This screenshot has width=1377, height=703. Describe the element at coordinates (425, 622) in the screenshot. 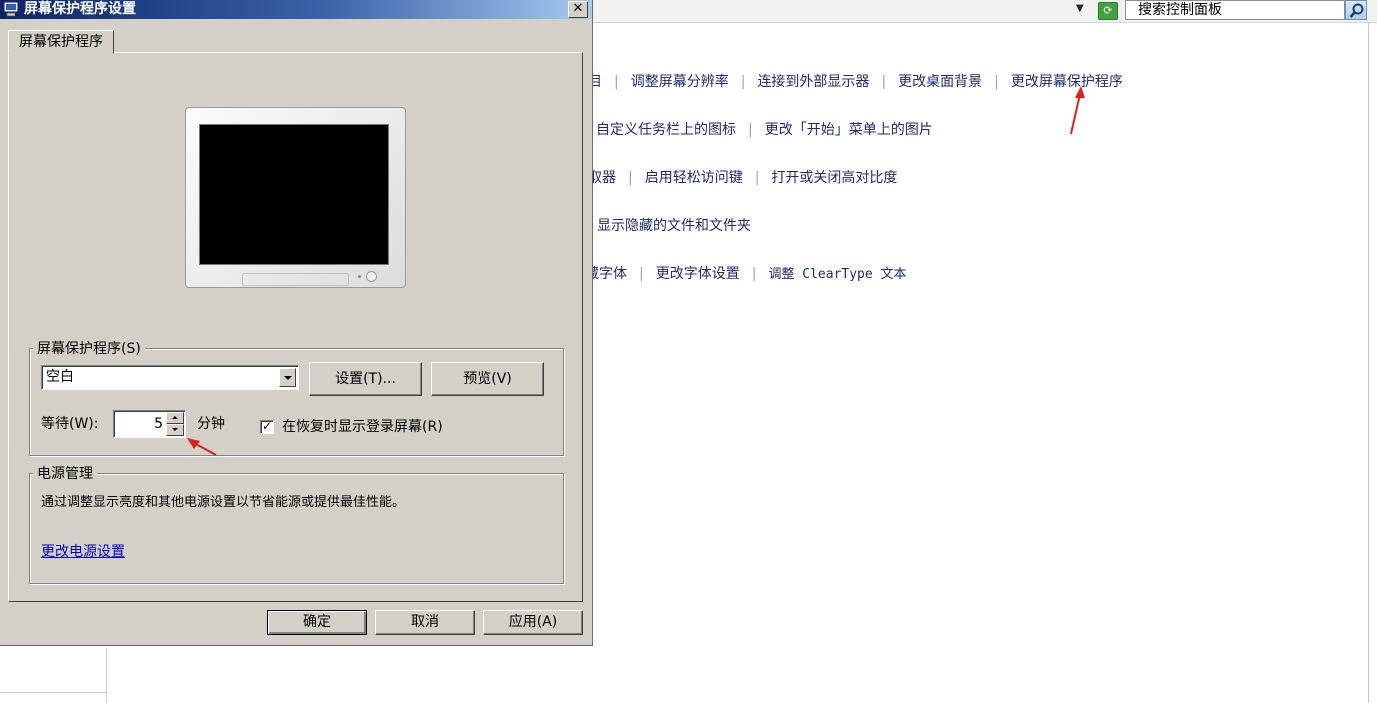

I see `cancel-button: 取消` at that location.